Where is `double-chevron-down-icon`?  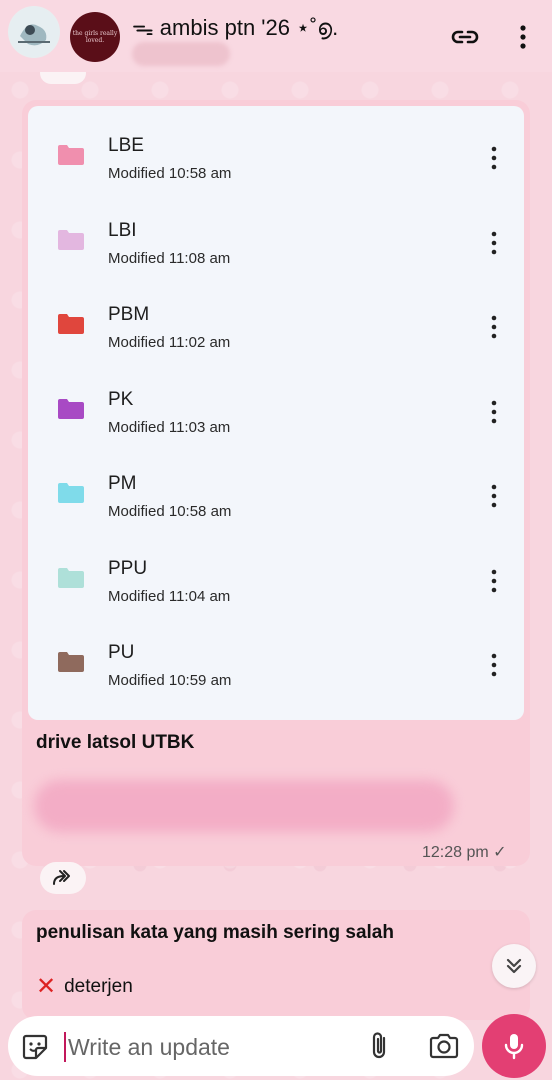 double-chevron-down-icon is located at coordinates (514, 966).